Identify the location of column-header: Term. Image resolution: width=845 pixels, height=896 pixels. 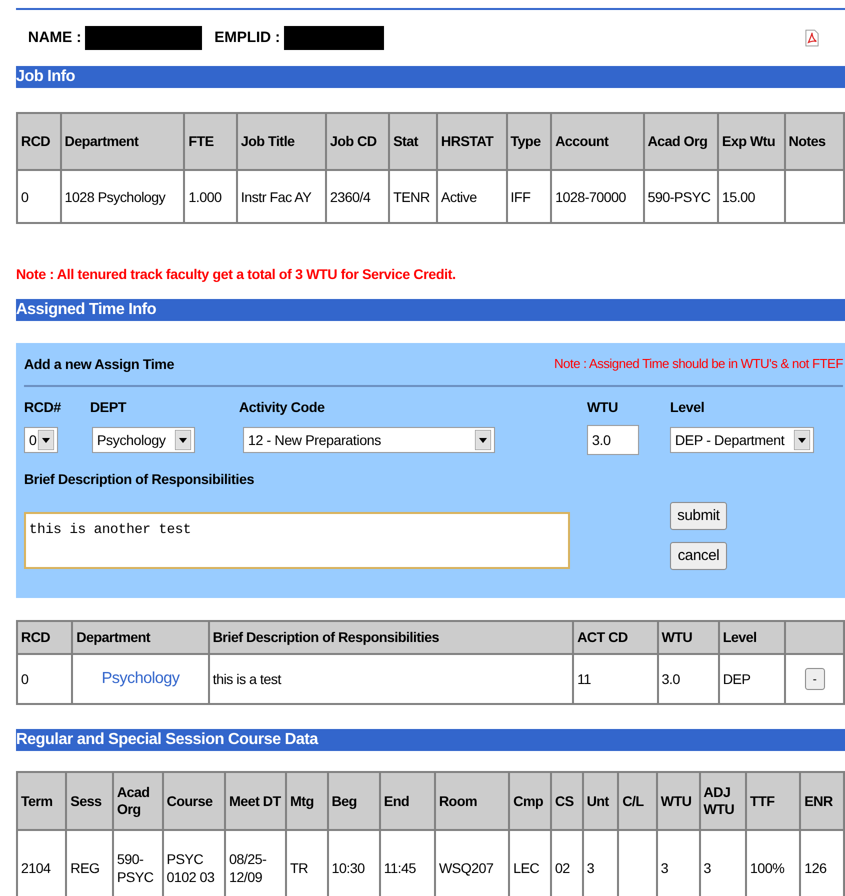
(41, 801).